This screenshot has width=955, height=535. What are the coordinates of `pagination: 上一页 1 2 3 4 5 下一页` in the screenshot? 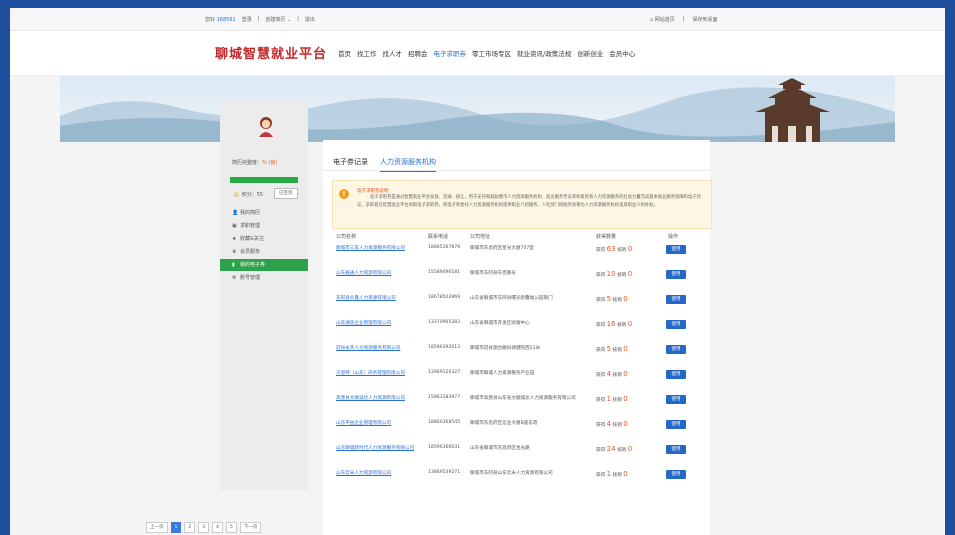 It's located at (204, 527).